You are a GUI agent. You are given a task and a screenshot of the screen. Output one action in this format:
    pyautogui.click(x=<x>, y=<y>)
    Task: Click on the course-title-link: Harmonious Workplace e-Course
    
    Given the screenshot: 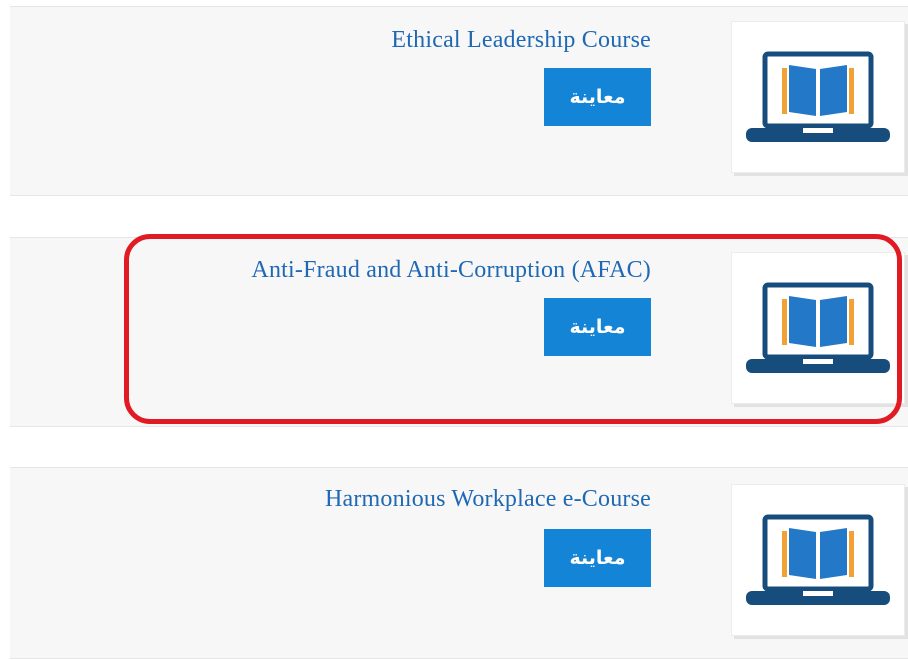 What is the action you would take?
    pyautogui.click(x=488, y=499)
    